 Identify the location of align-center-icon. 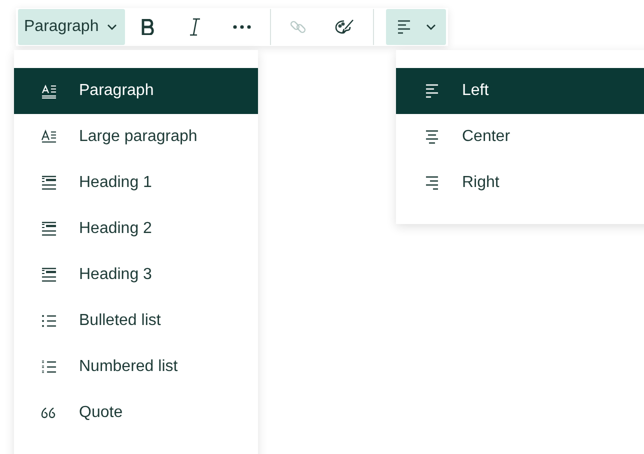
(432, 137).